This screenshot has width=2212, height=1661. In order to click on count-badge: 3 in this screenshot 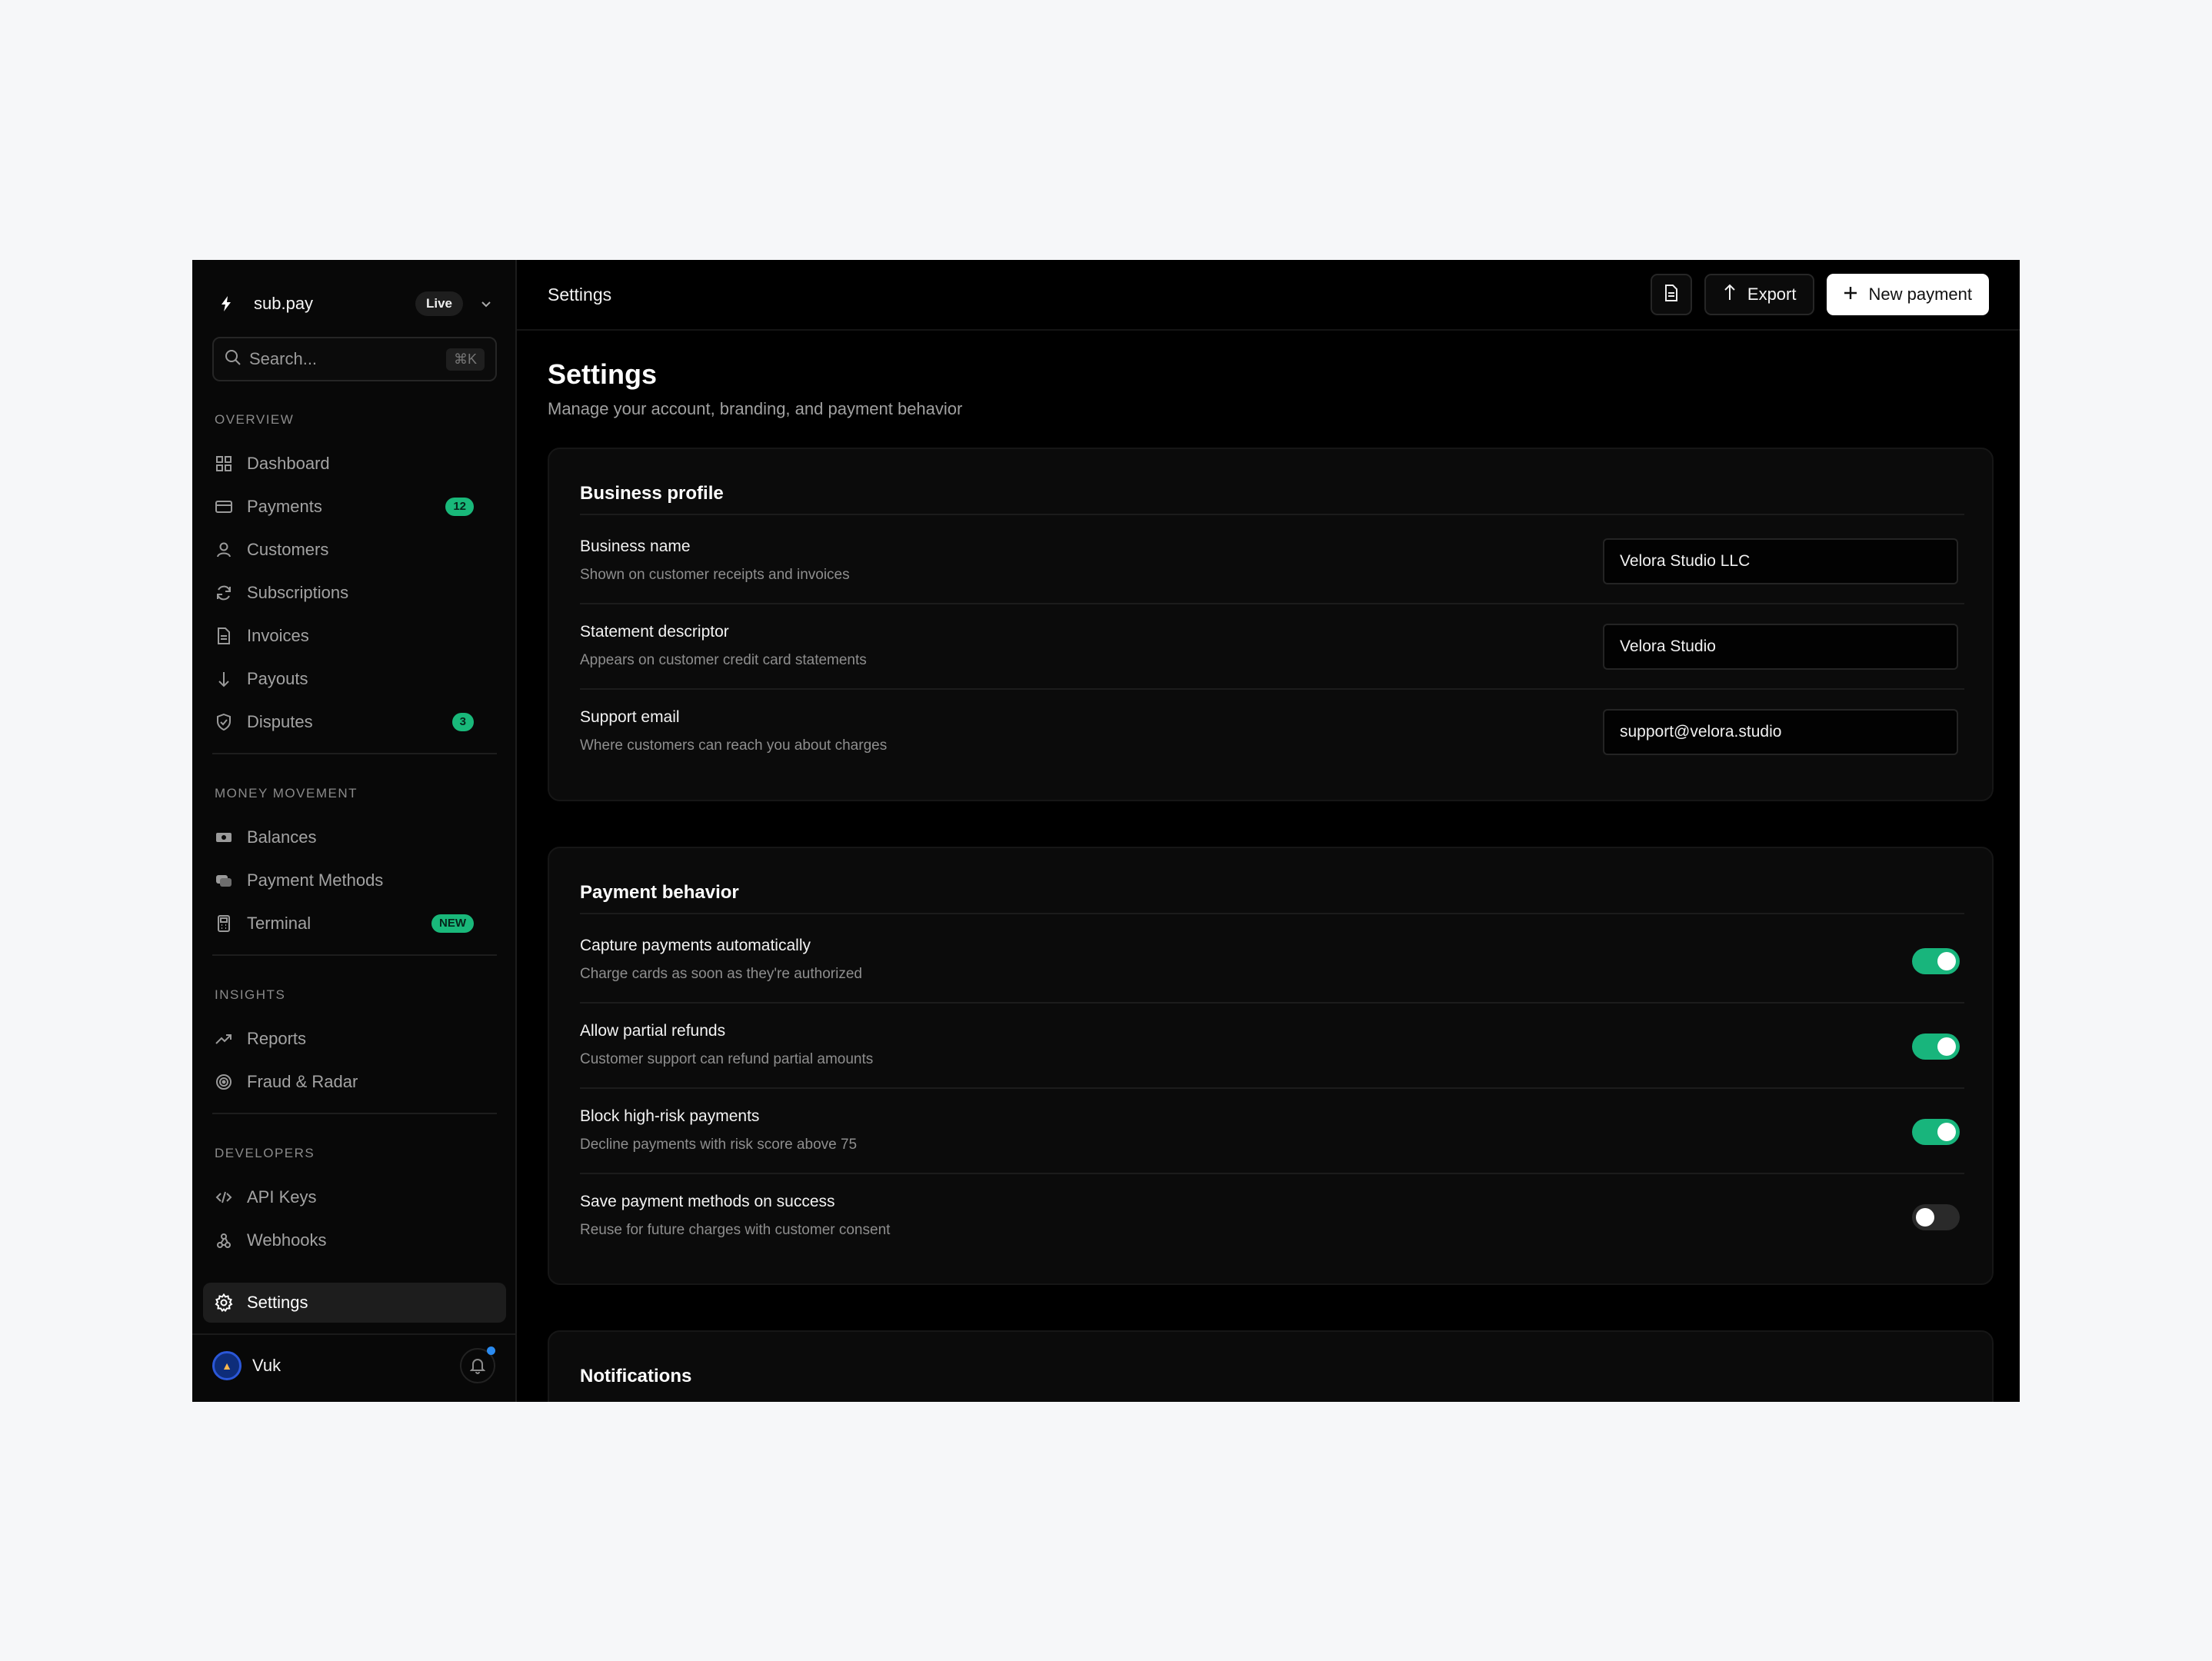, I will do `click(462, 722)`.